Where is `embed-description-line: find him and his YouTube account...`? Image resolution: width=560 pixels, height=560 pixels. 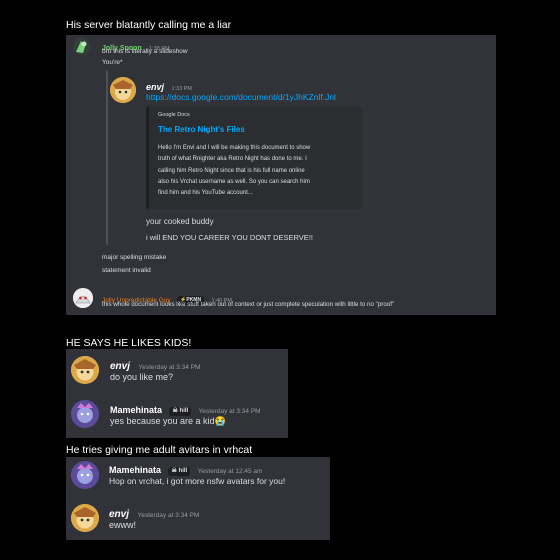 embed-description-line: find him and his YouTube account... is located at coordinates (205, 193).